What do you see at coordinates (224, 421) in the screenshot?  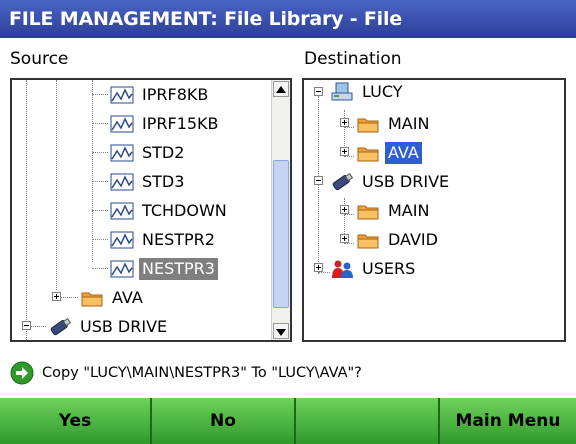 I see `no-button: No` at bounding box center [224, 421].